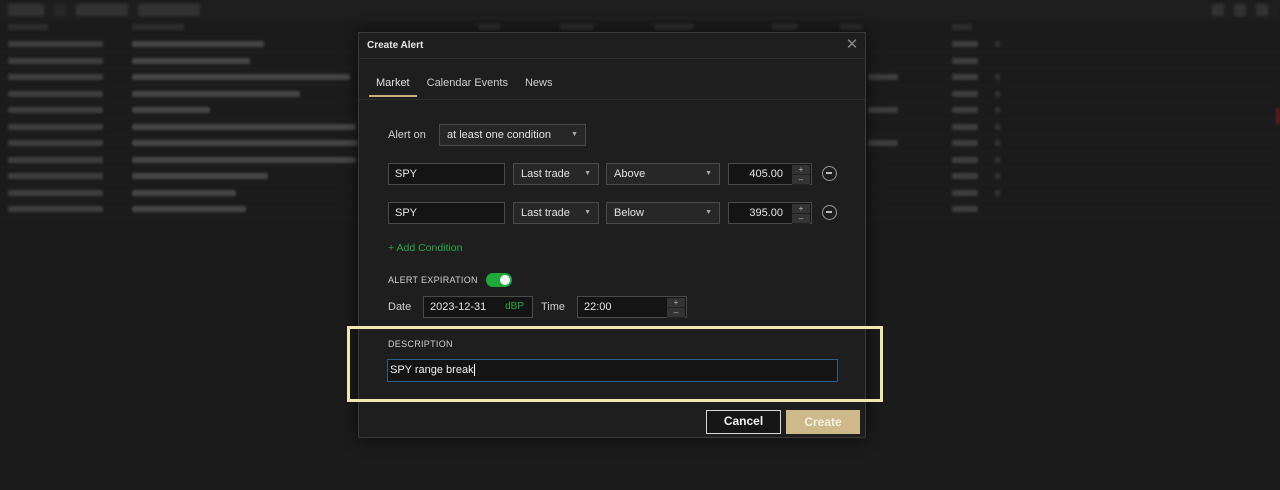  Describe the element at coordinates (829, 212) in the screenshot. I see `remove-condition-2-icon` at that location.